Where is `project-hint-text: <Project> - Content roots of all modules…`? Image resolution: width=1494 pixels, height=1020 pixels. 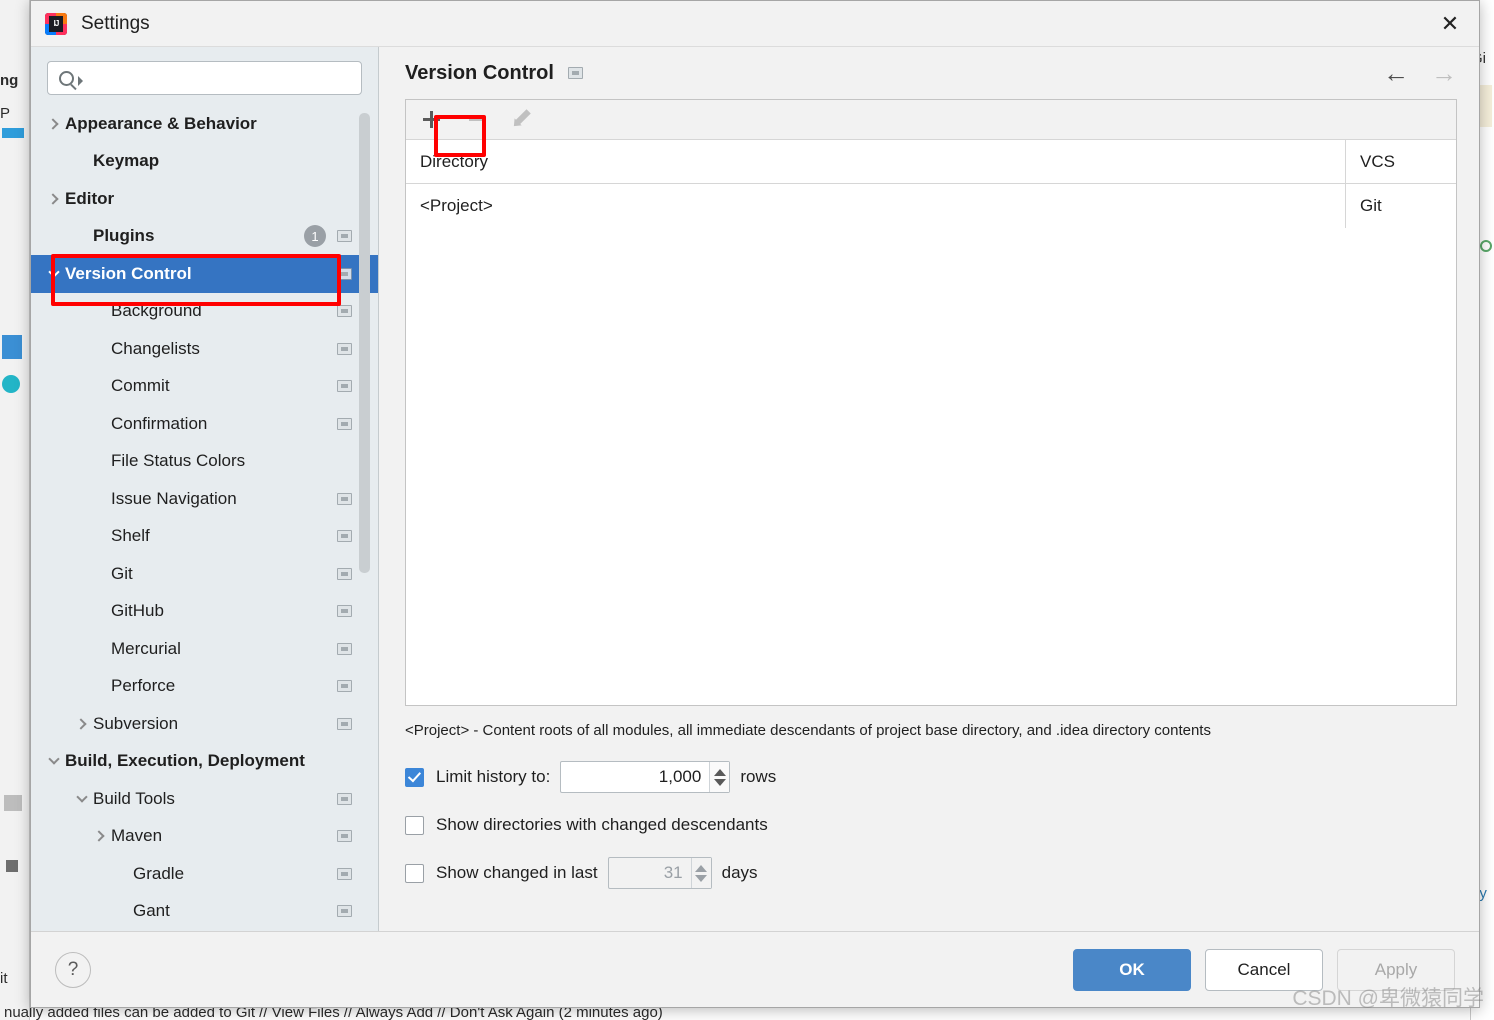 project-hint-text: <Project> - Content roots of all modules… is located at coordinates (808, 730).